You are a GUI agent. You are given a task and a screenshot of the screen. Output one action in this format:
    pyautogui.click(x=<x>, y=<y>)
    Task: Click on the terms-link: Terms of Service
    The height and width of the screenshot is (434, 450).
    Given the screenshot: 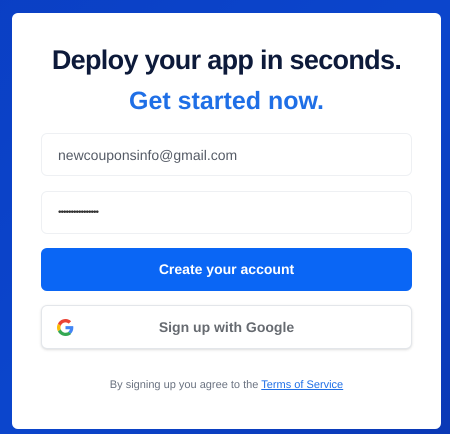 What is the action you would take?
    pyautogui.click(x=302, y=385)
    